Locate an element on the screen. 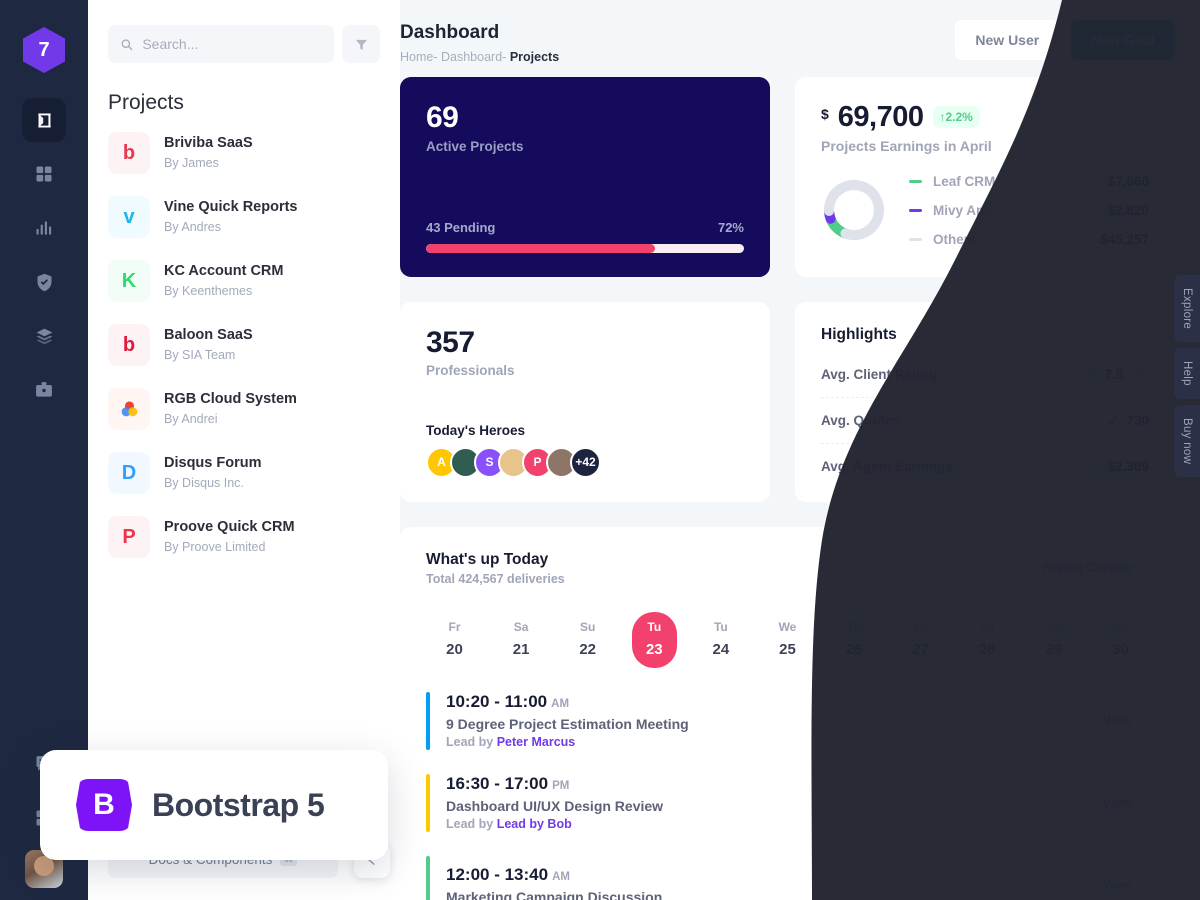 This screenshot has height=900, width=1200. breadcrumb: Home- Dashboard- Projects is located at coordinates (479, 57).